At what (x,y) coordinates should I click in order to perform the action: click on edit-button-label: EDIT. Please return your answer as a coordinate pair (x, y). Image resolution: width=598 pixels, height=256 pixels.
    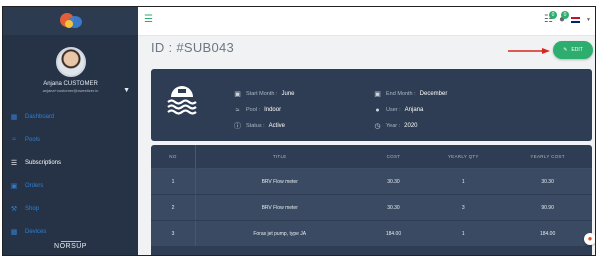
    Looking at the image, I should click on (577, 50).